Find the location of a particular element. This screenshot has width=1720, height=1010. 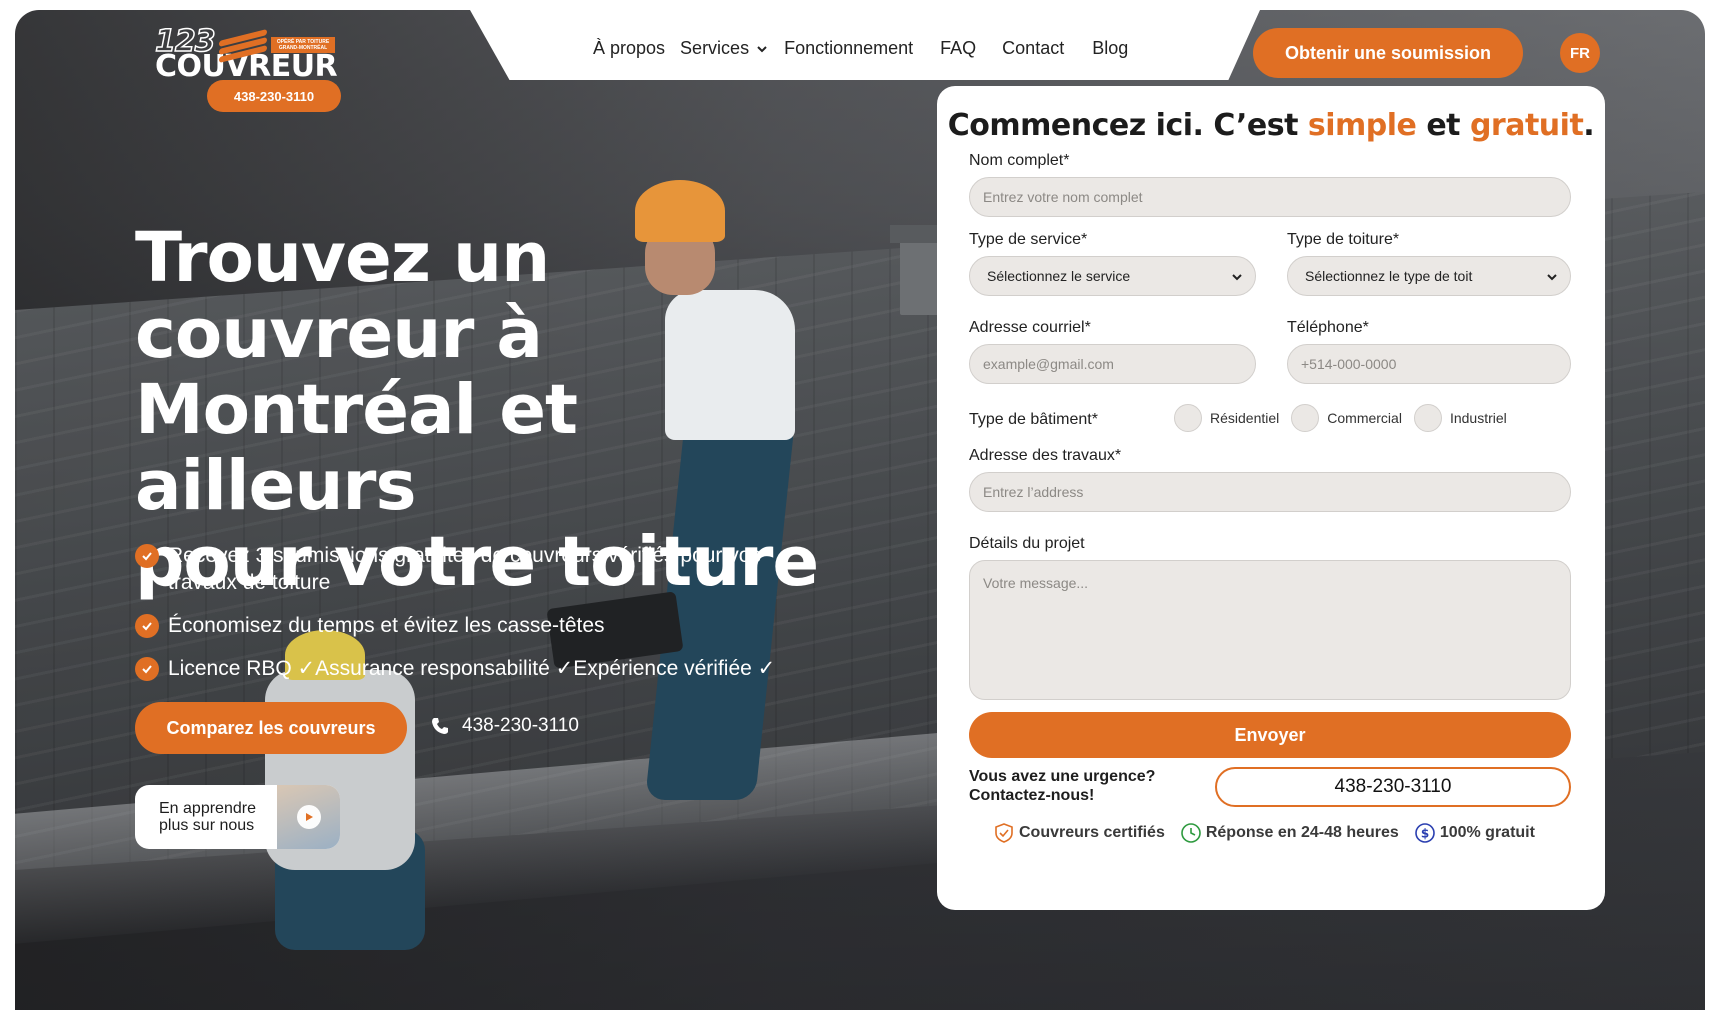

badge-text: Réponse en 24-48 heures is located at coordinates (1302, 832).